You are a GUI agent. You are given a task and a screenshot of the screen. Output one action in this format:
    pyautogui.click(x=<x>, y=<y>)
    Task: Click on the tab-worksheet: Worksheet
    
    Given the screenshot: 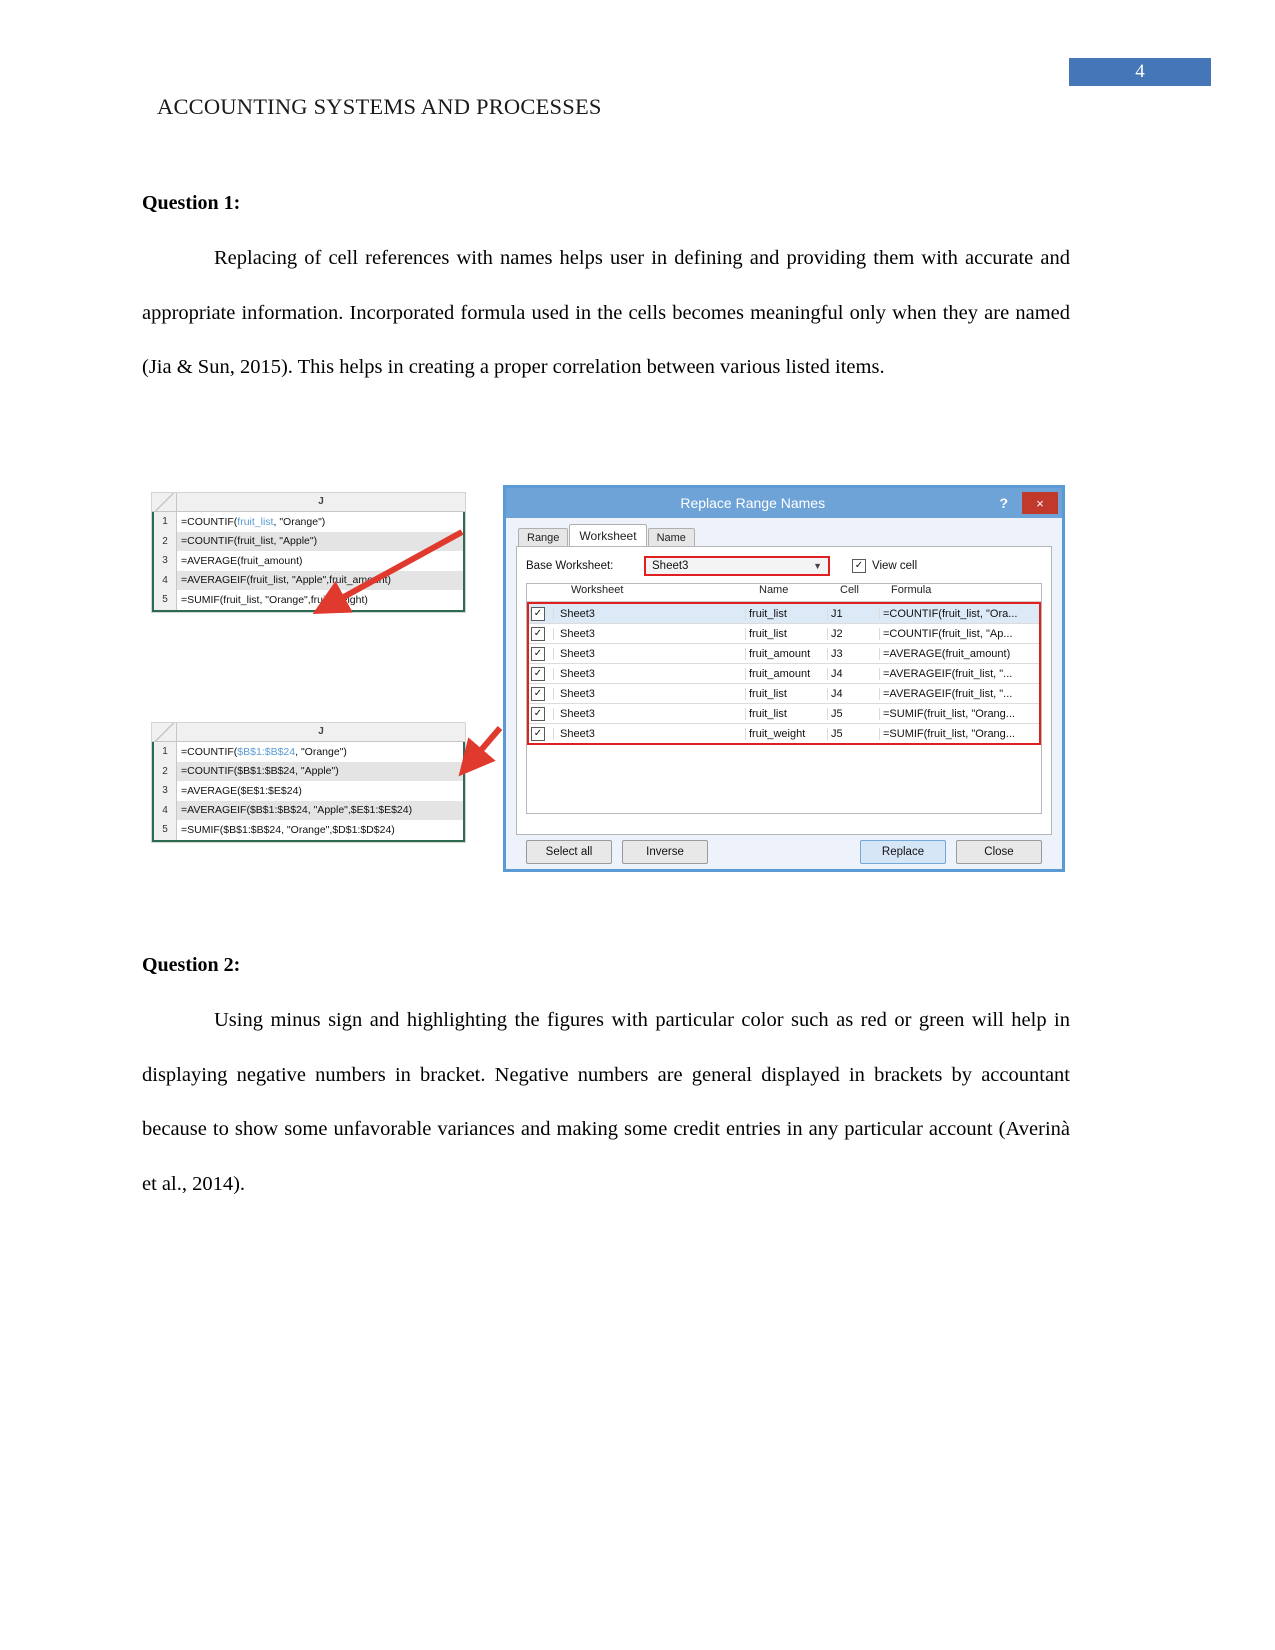 What is the action you would take?
    pyautogui.click(x=608, y=535)
    